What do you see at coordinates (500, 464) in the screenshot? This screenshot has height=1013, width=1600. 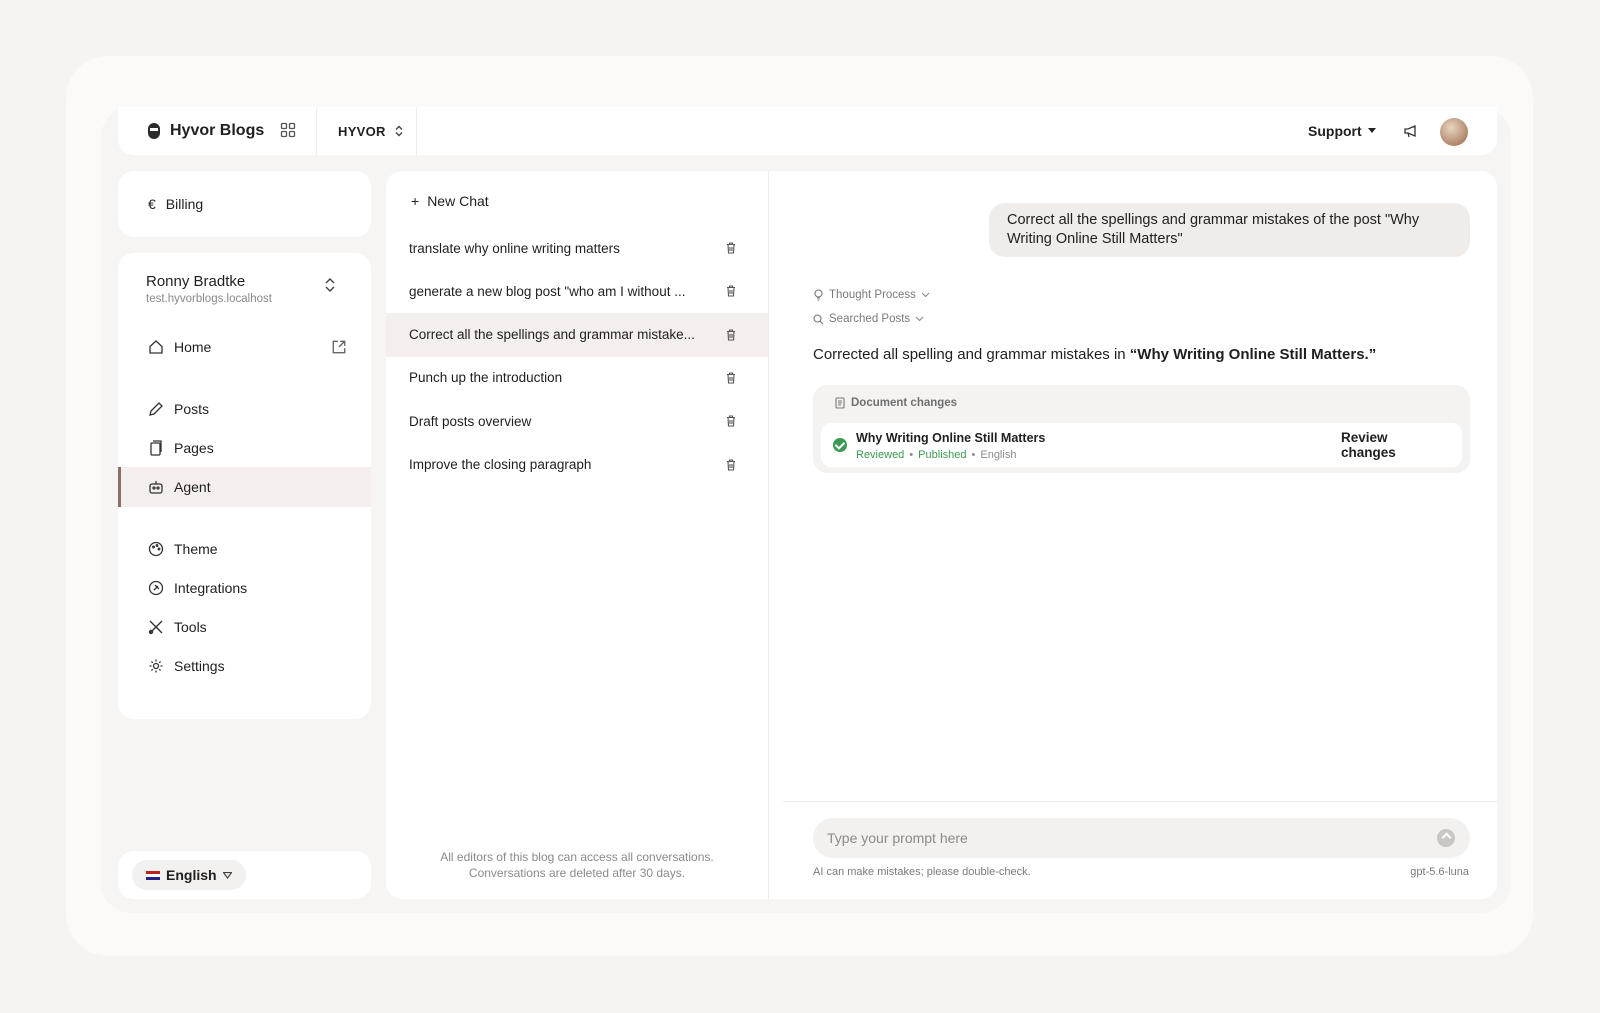 I see `conversation-title: Improve the closing paragraph` at bounding box center [500, 464].